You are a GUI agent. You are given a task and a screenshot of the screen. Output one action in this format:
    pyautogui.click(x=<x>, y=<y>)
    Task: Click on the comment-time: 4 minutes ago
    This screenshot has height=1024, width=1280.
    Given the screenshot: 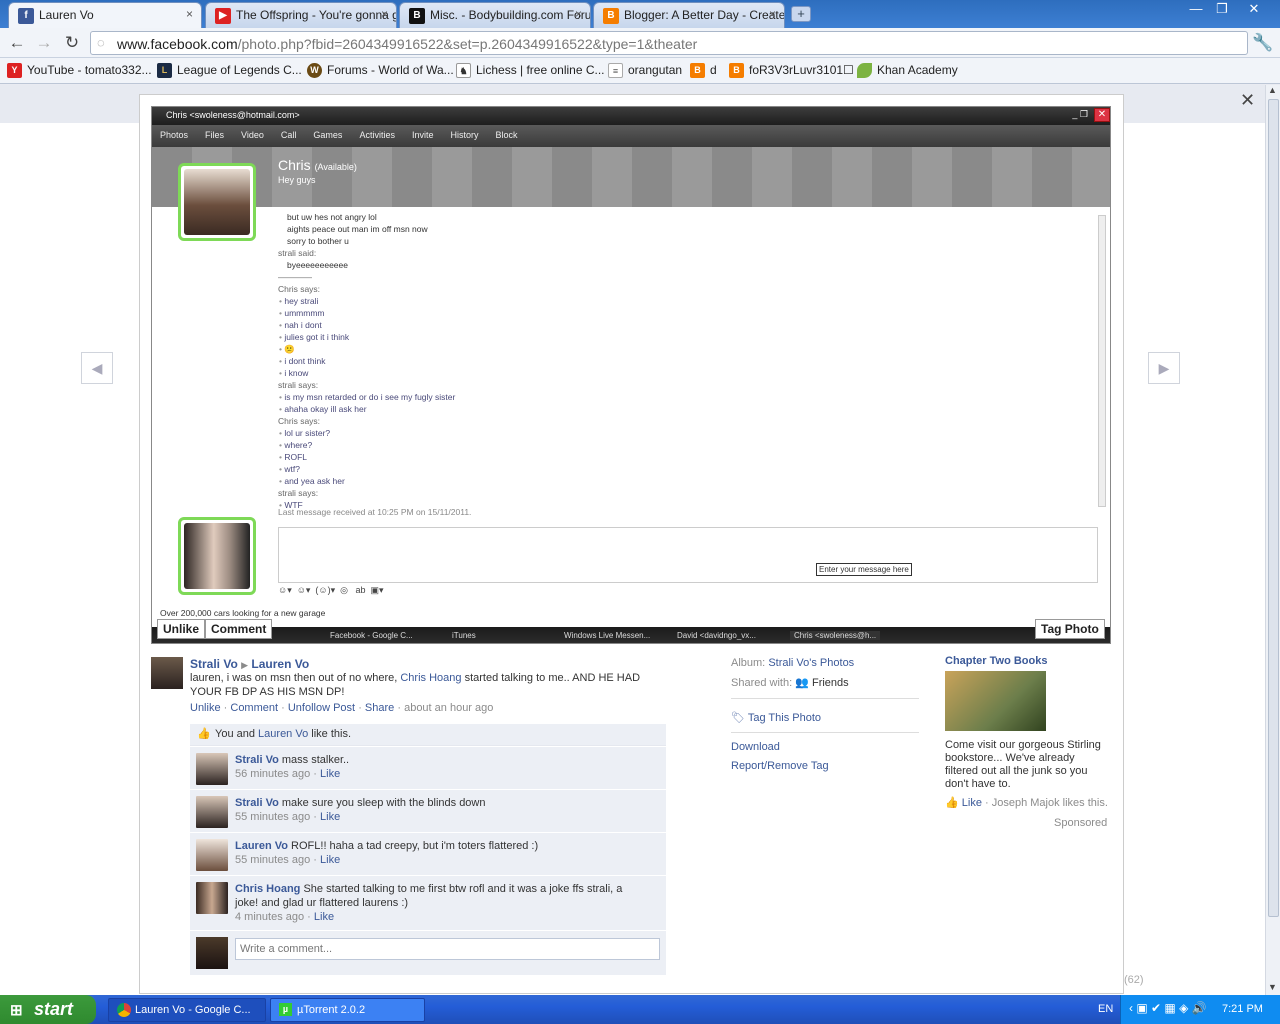 What is the action you would take?
    pyautogui.click(x=269, y=917)
    